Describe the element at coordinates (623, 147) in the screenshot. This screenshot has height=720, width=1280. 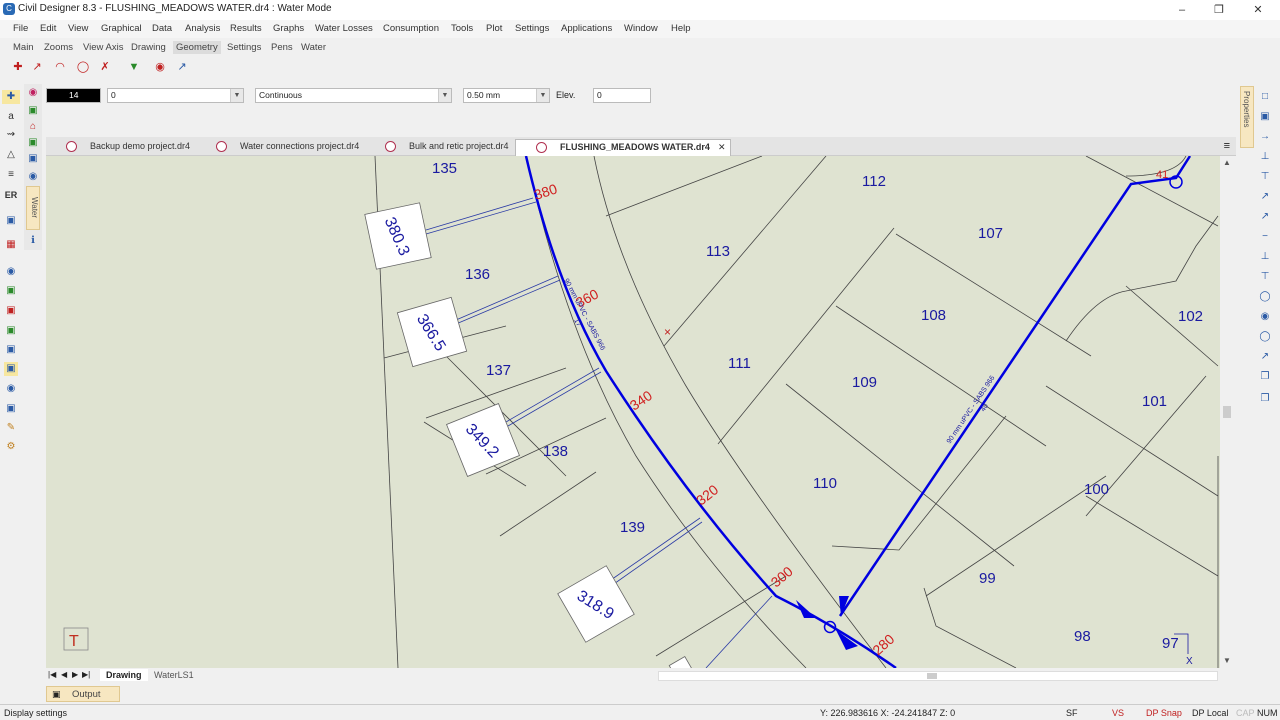
I see `tab-flushing-meadows: FLUSHING_MEADOWS WATER.dr4 ✕` at that location.